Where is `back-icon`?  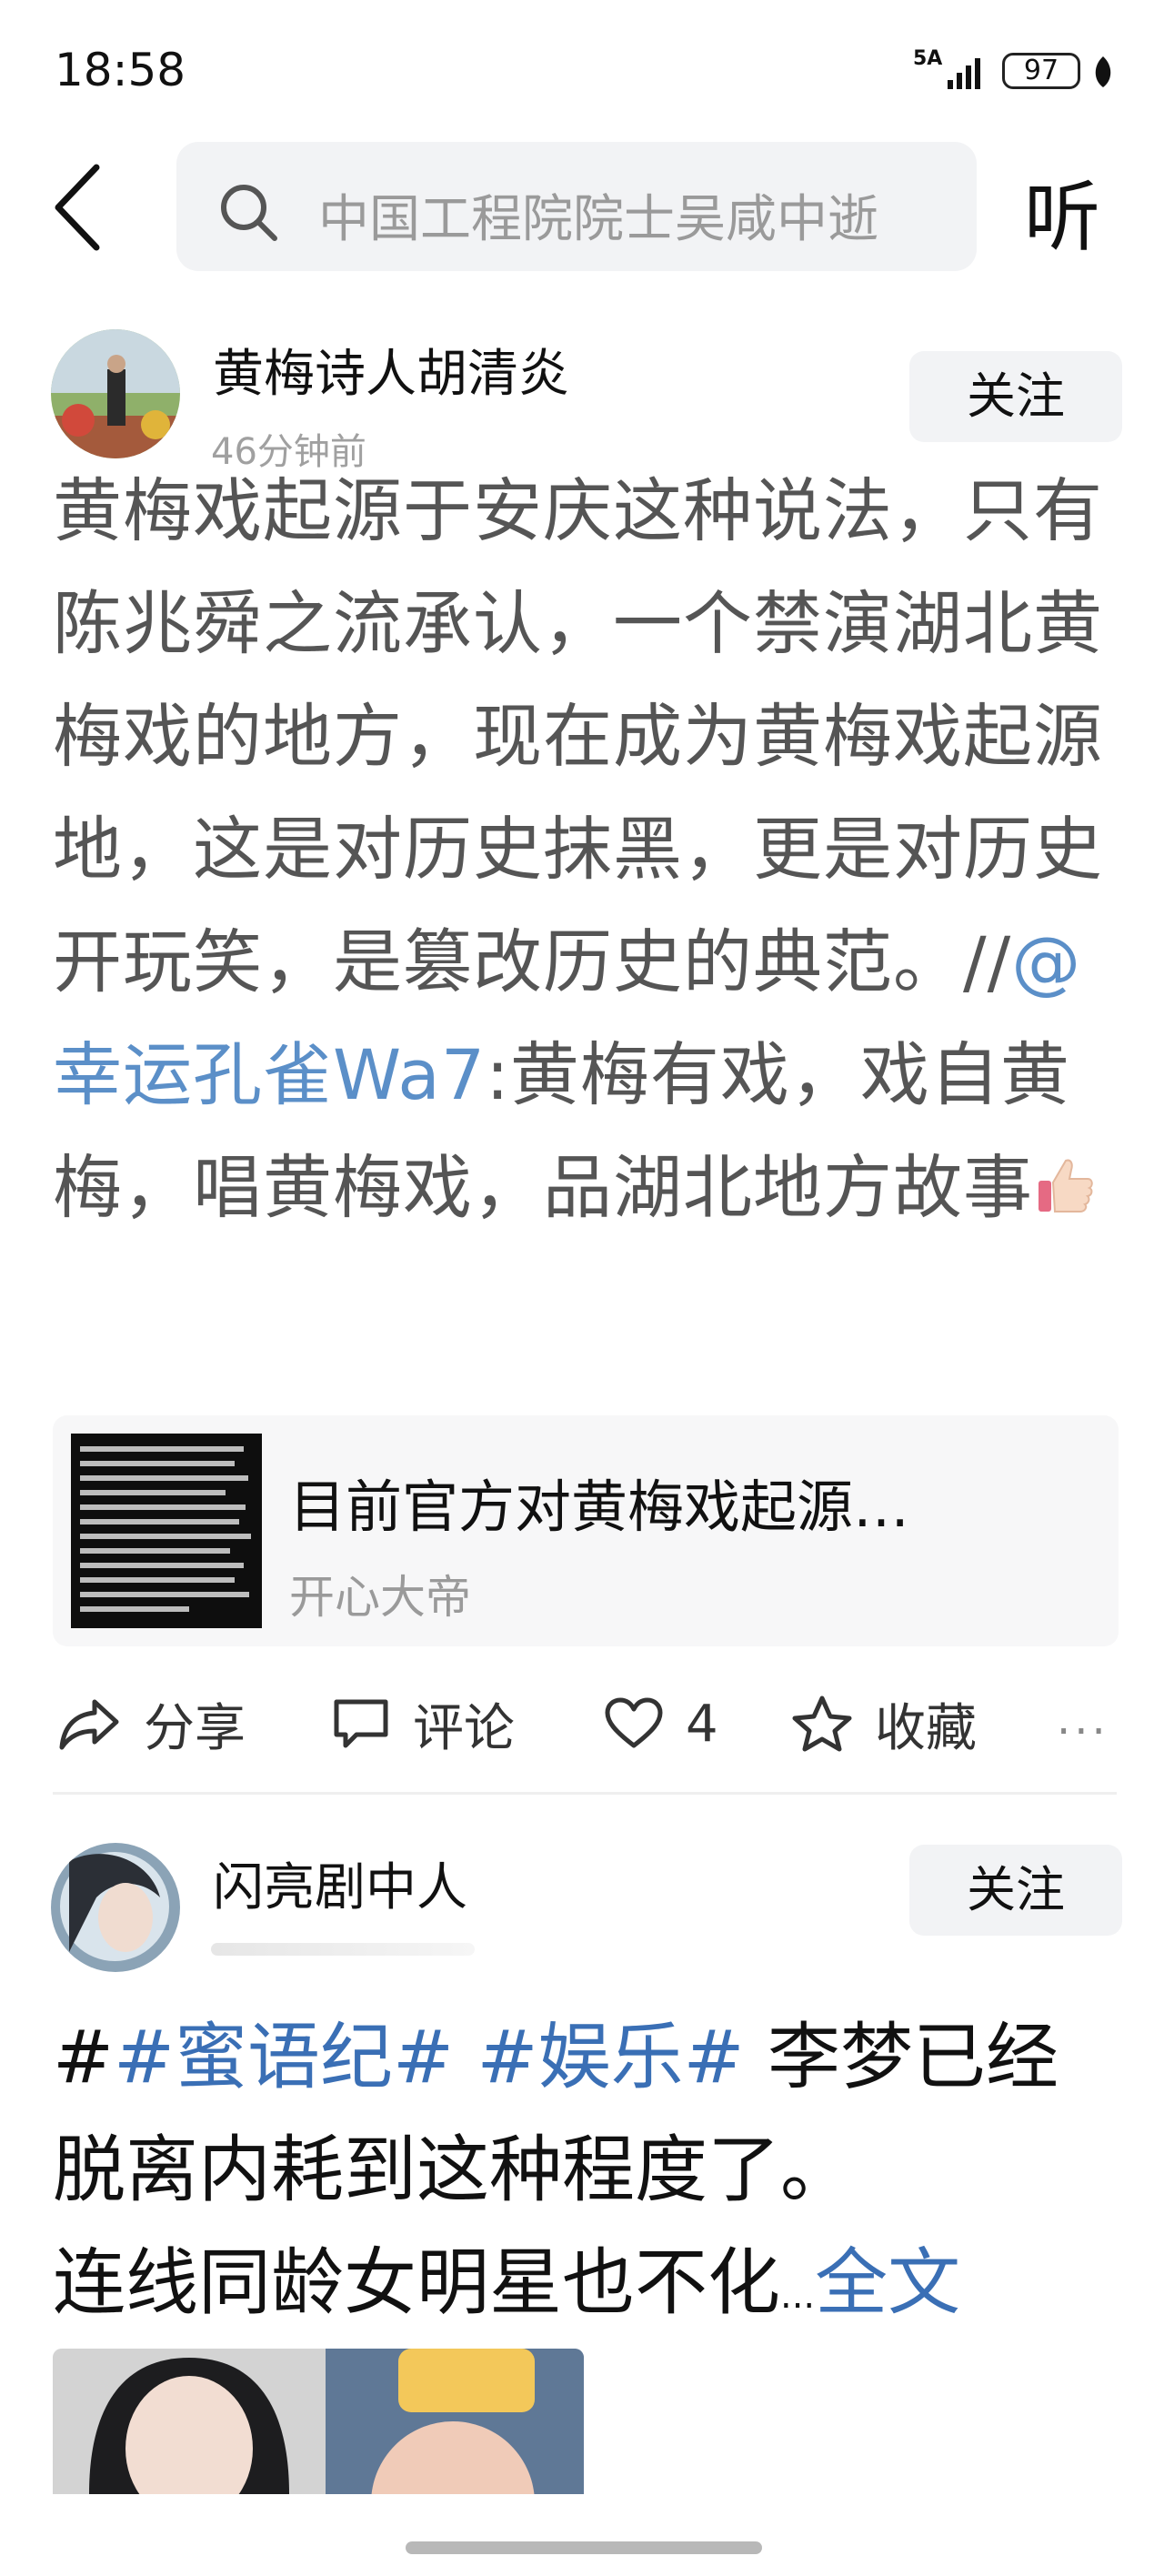 back-icon is located at coordinates (78, 207).